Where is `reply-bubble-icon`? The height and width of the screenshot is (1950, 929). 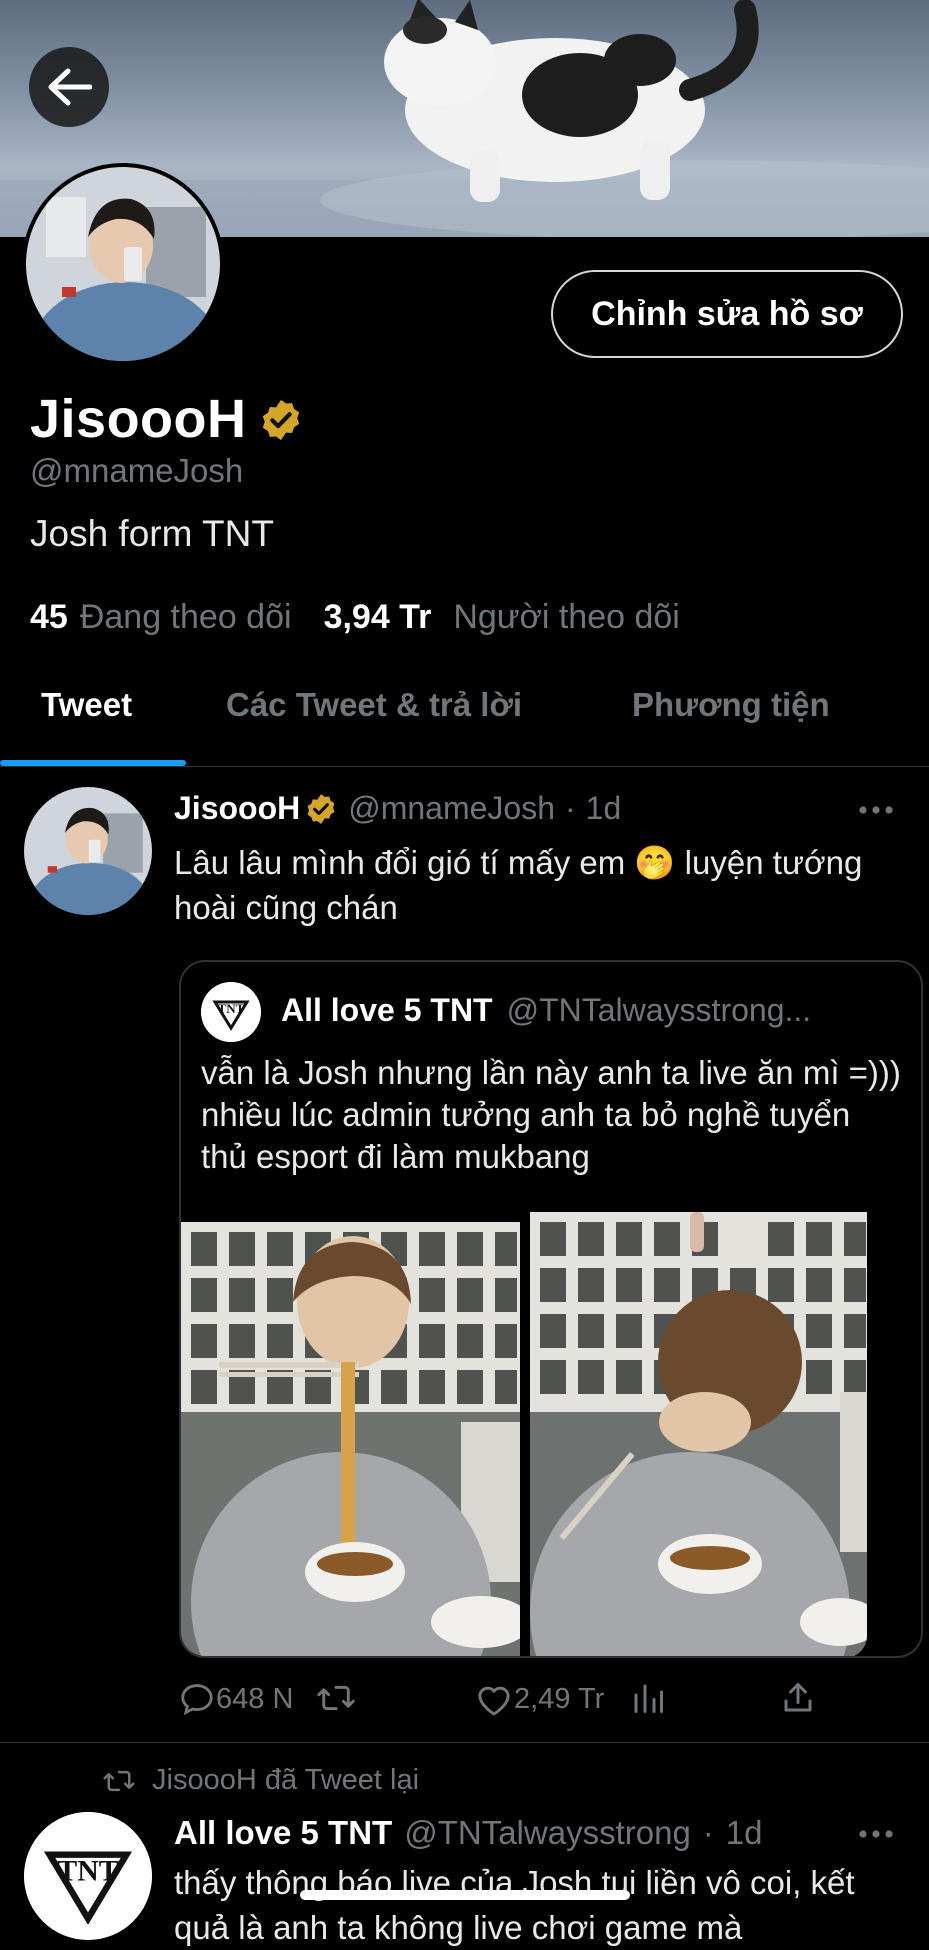
reply-bubble-icon is located at coordinates (197, 1700).